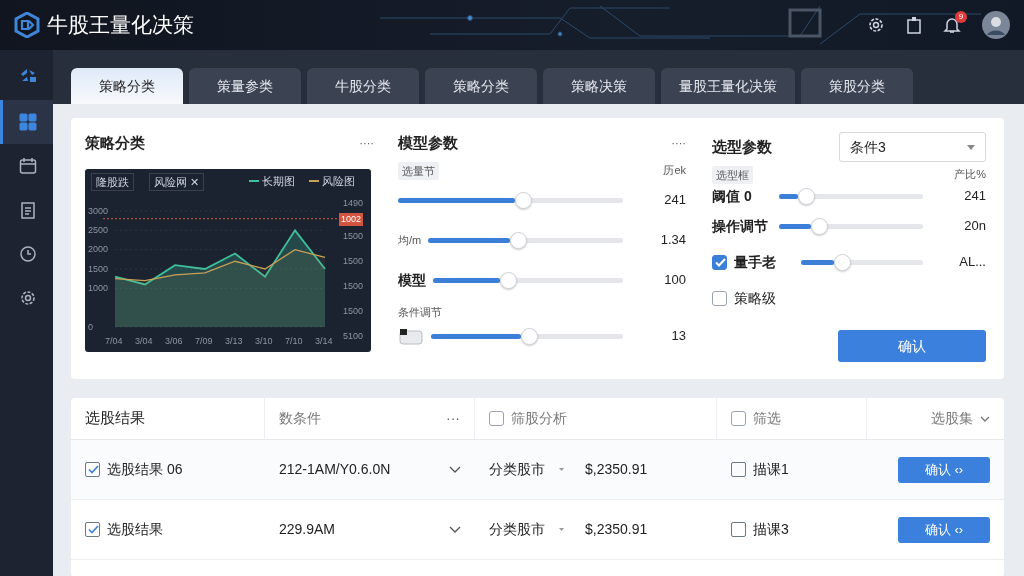  Describe the element at coordinates (678, 336) in the screenshot. I see `slider-value: 13` at that location.